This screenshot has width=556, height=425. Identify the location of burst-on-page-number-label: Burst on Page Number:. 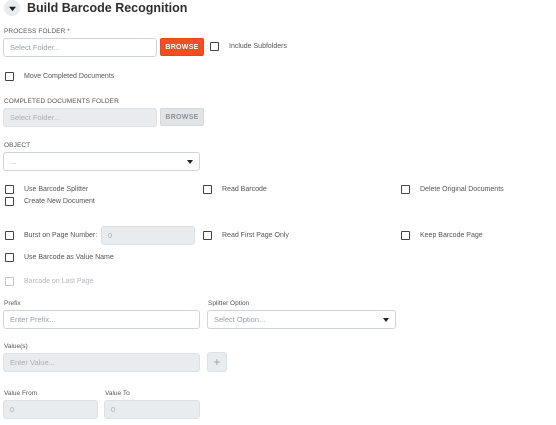
(61, 235).